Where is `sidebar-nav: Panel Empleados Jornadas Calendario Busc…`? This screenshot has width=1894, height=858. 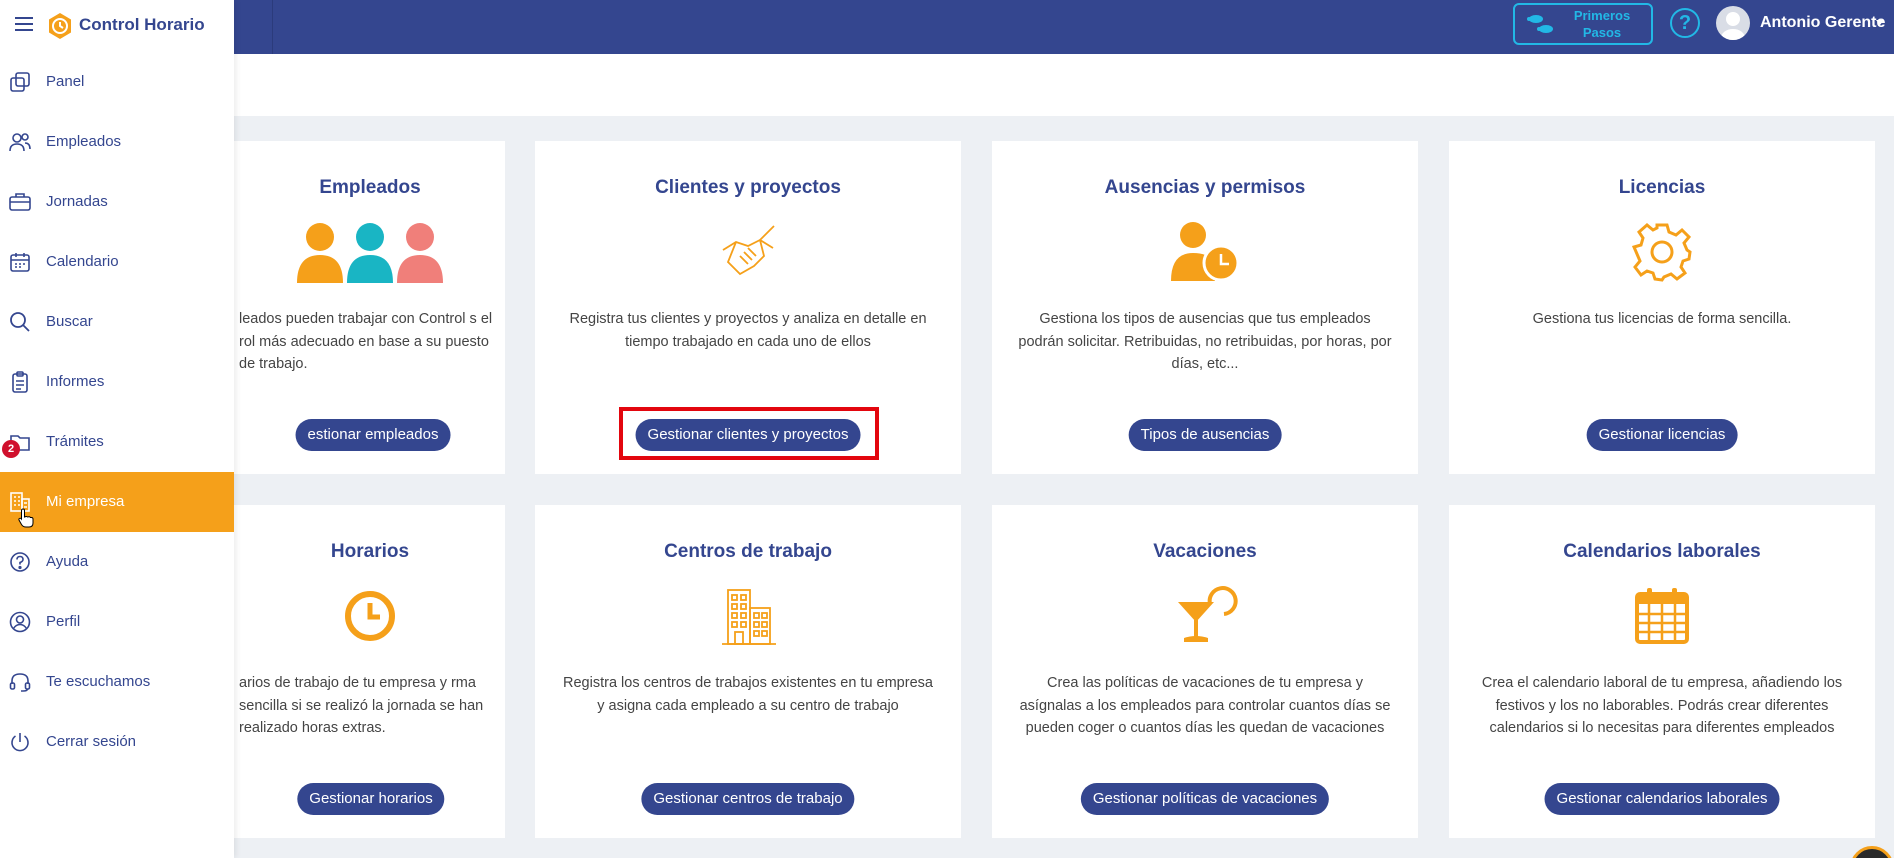 sidebar-nav: Panel Empleados Jornadas Calendario Busc… is located at coordinates (117, 412).